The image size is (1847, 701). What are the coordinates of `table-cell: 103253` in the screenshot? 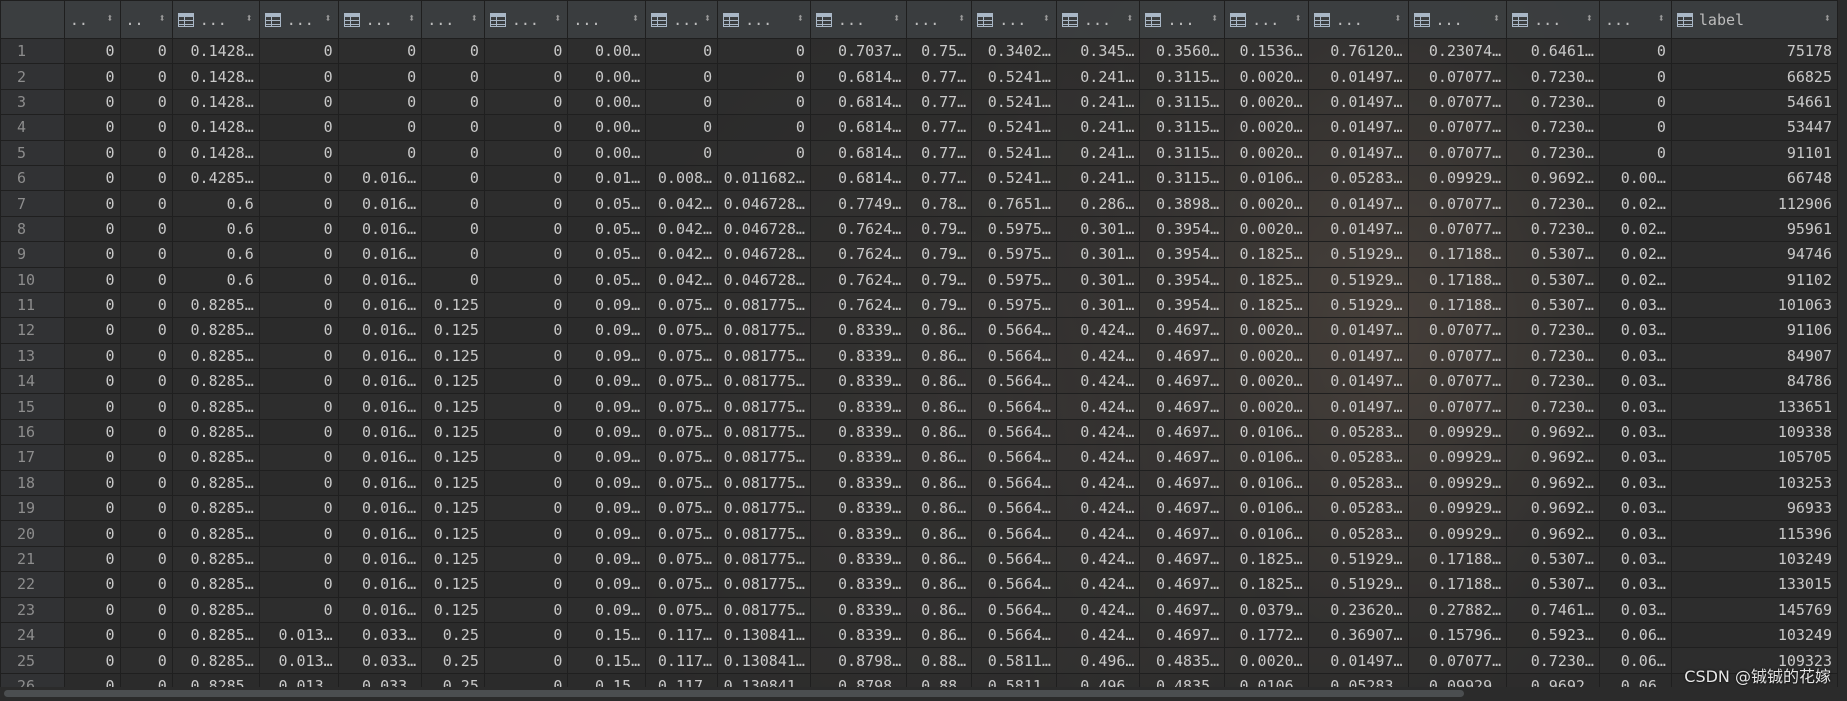 It's located at (1754, 483).